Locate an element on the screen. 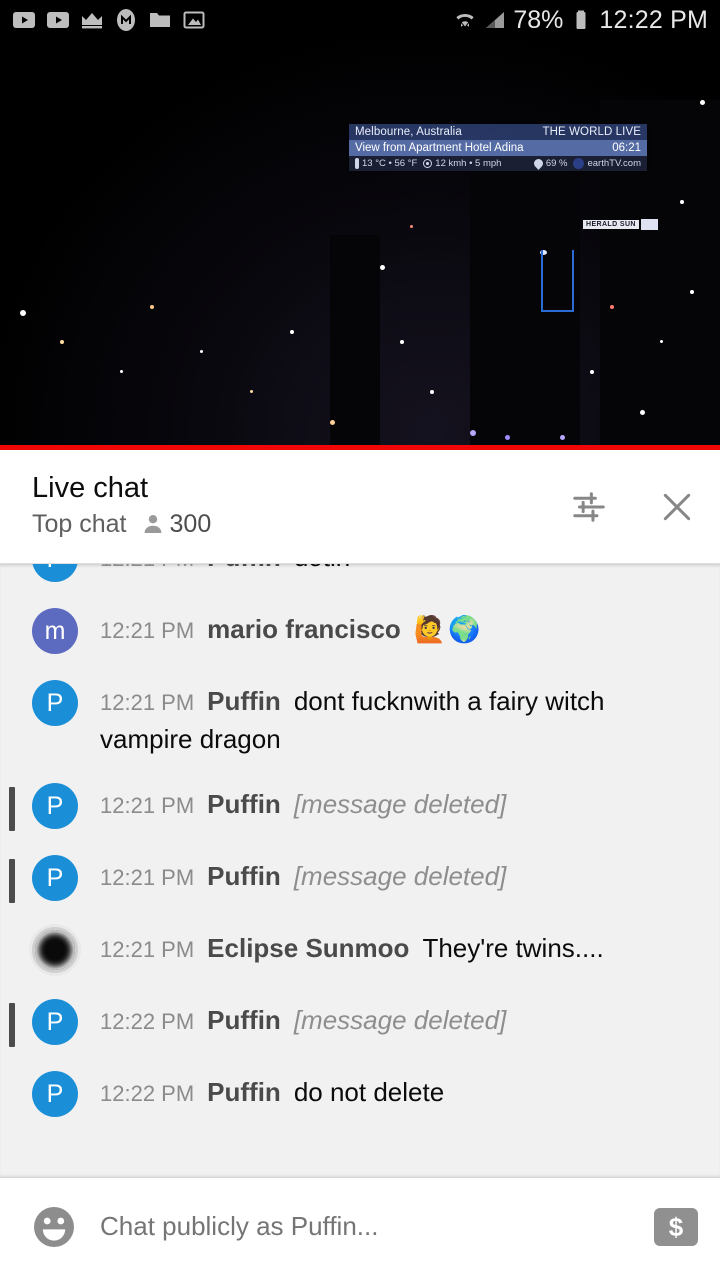 This screenshot has width=720, height=1280. chat-header-actions is located at coordinates (633, 501).